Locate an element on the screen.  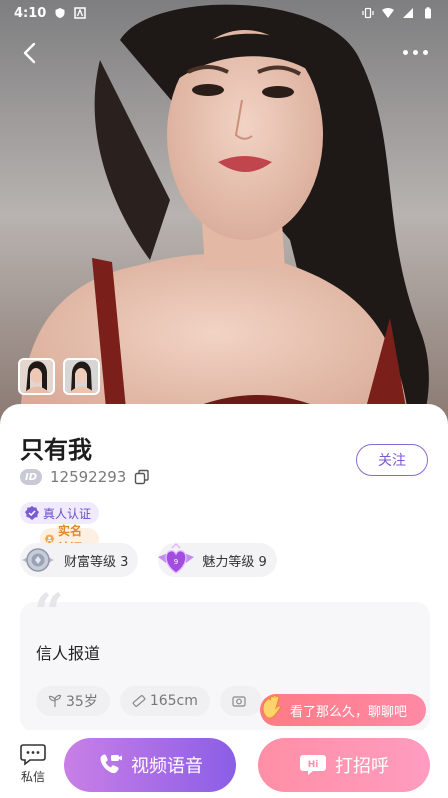
age-chip: 35岁 is located at coordinates (73, 701).